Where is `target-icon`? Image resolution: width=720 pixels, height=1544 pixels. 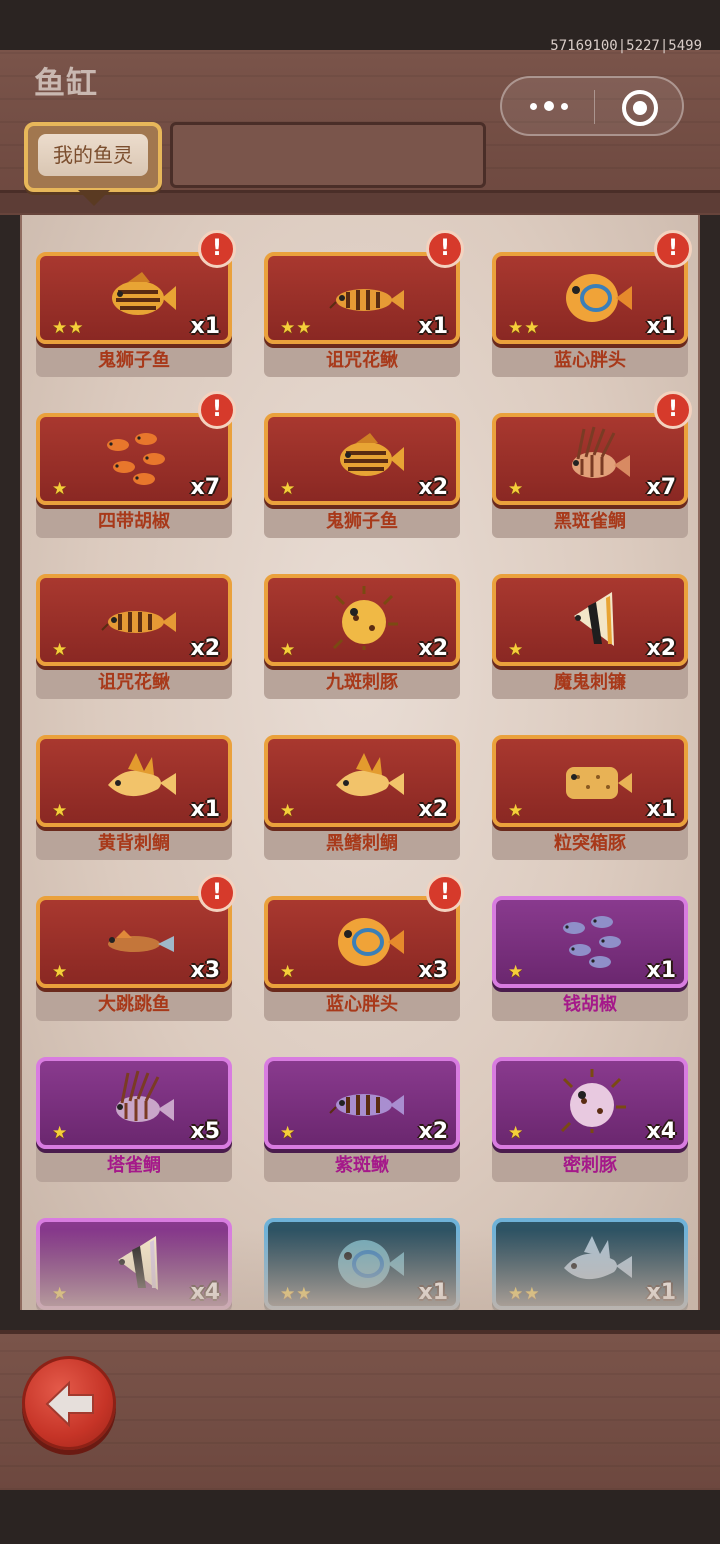
target-icon is located at coordinates (640, 108).